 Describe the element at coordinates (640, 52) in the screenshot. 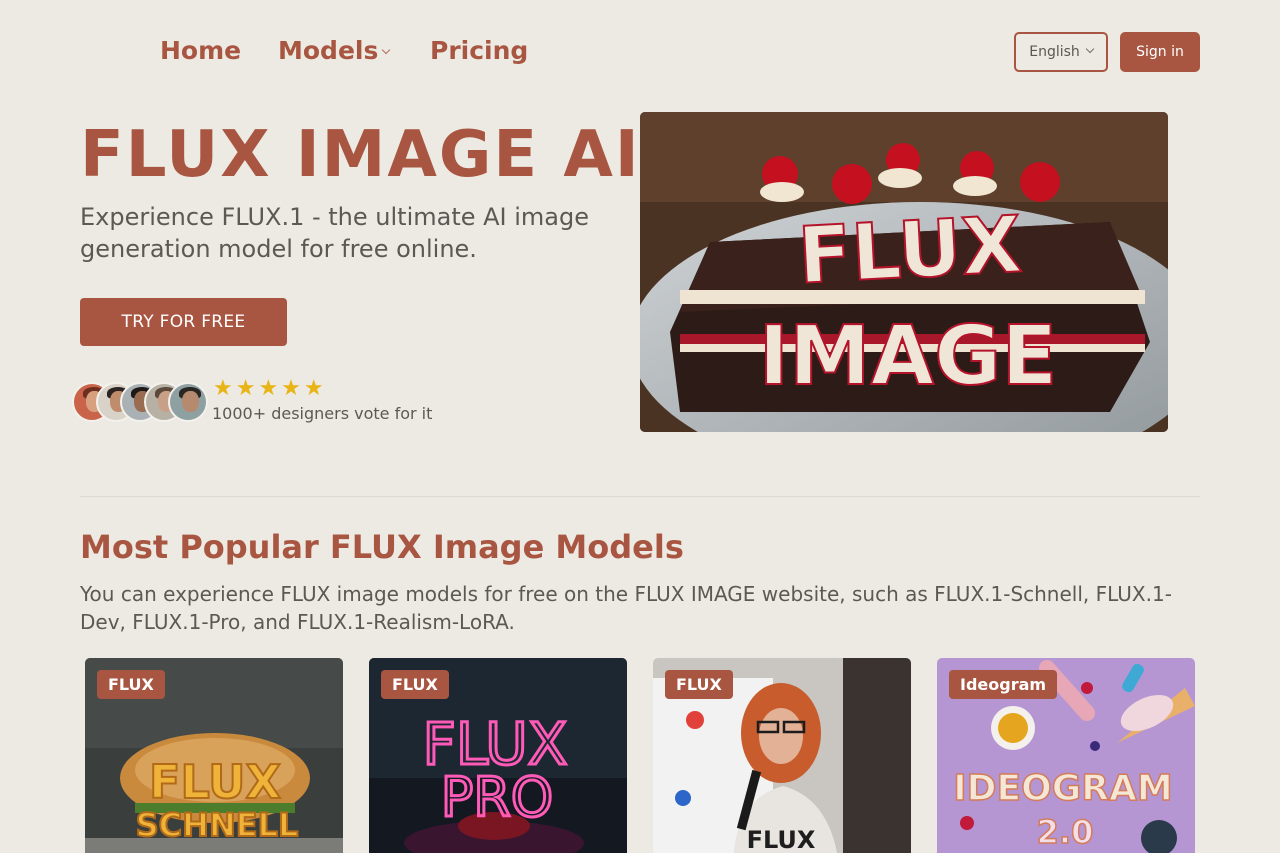

I see `top-nav: Home Models Pricing English Sign in` at that location.